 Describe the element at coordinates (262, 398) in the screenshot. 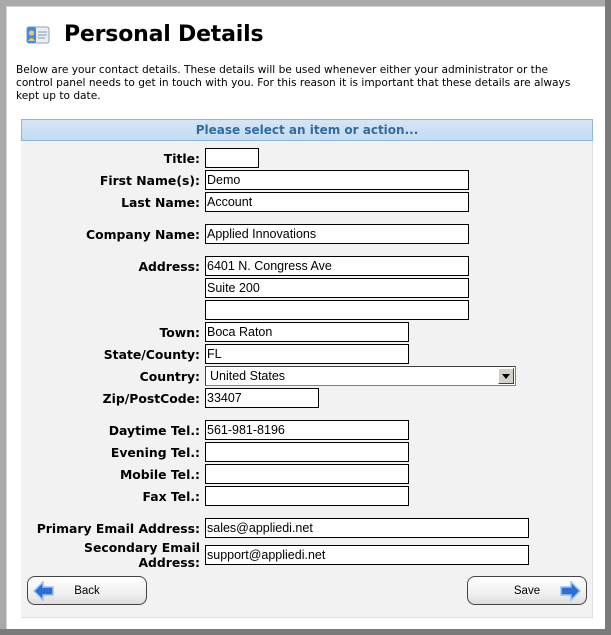

I see `zip-input` at that location.